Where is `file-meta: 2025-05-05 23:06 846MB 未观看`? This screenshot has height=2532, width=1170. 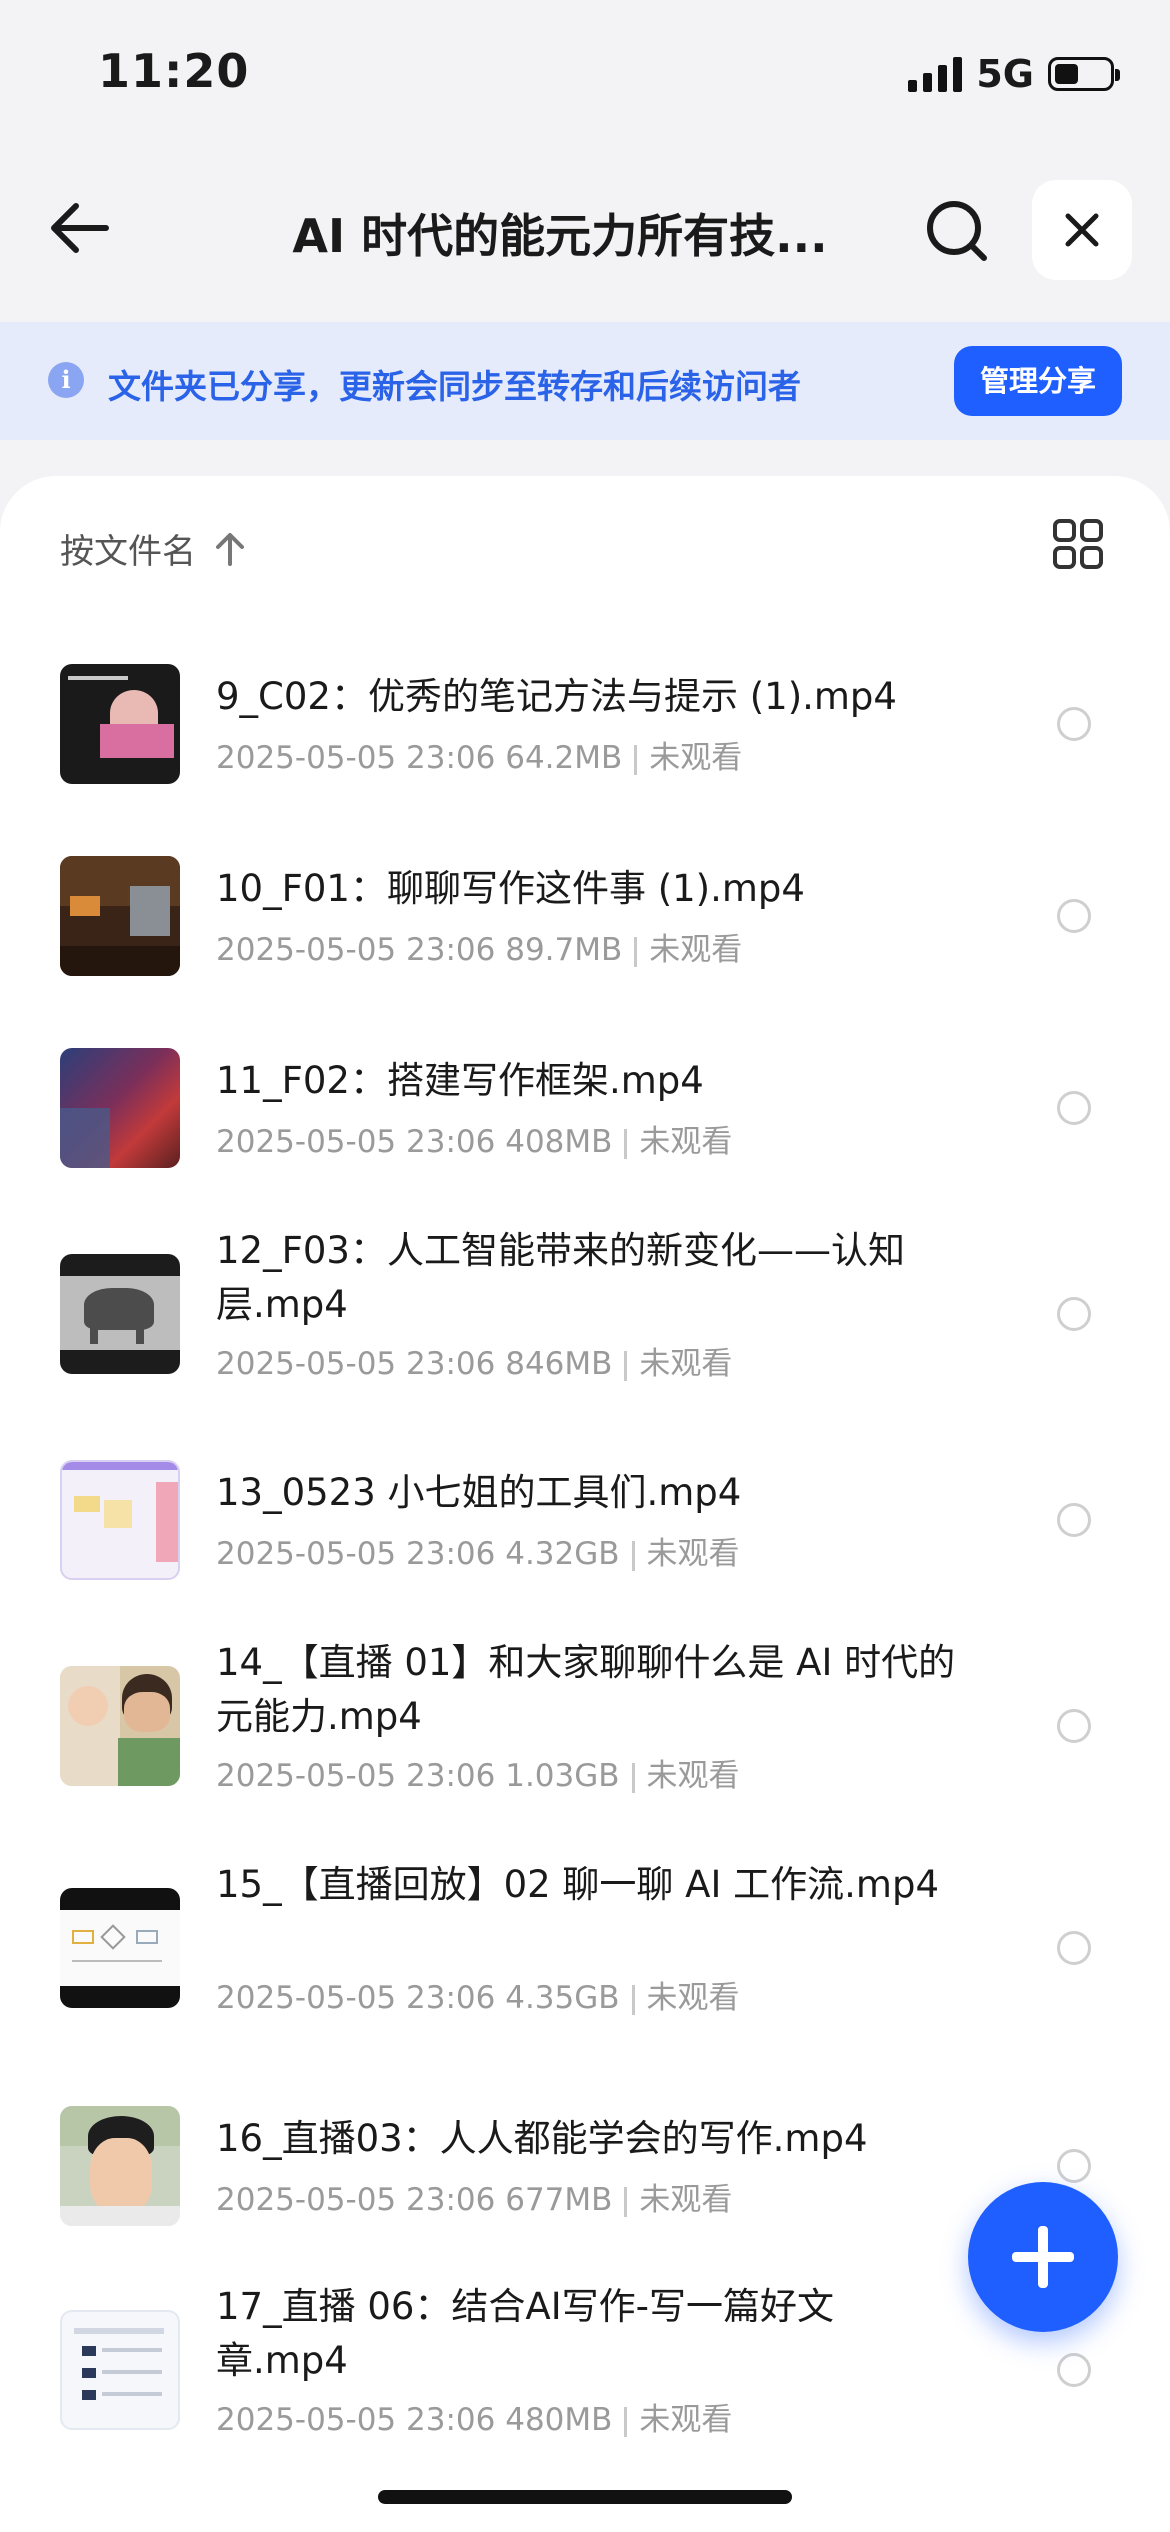
file-meta: 2025-05-05 23:06 846MB 未观看 is located at coordinates (474, 1360).